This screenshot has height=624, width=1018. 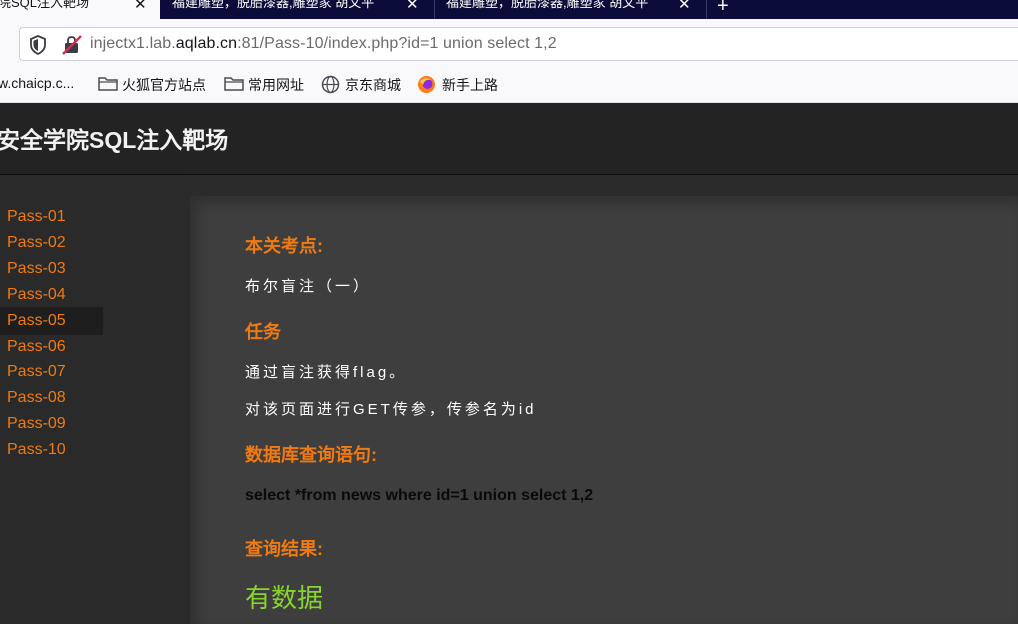 I want to click on url-domain: aqlab.cn, so click(x=206, y=43).